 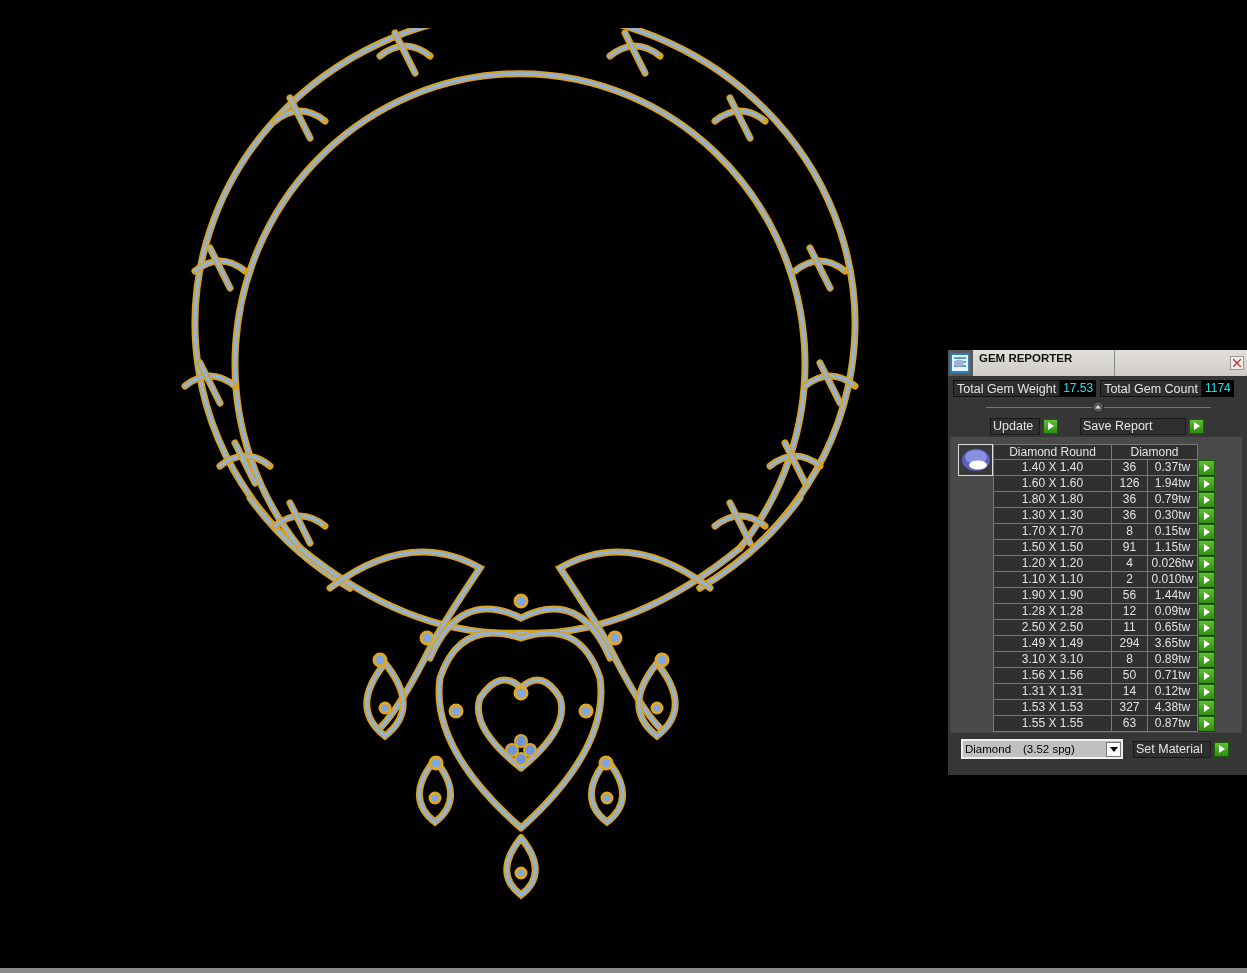 I want to click on table-cell: 294, so click(x=1130, y=644).